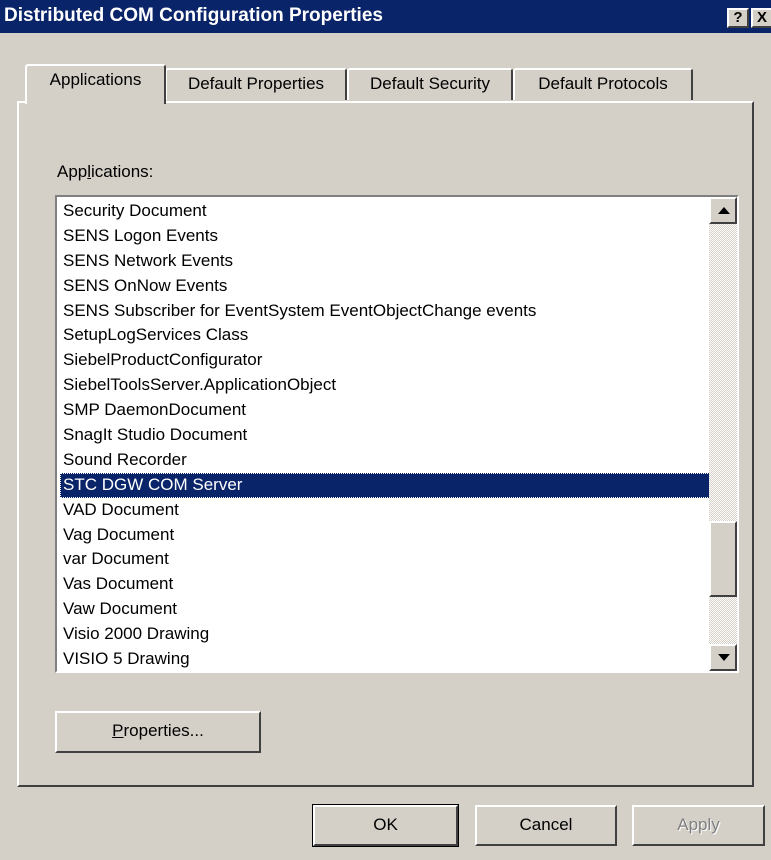 This screenshot has height=860, width=771. I want to click on scroll-up-button, so click(723, 210).